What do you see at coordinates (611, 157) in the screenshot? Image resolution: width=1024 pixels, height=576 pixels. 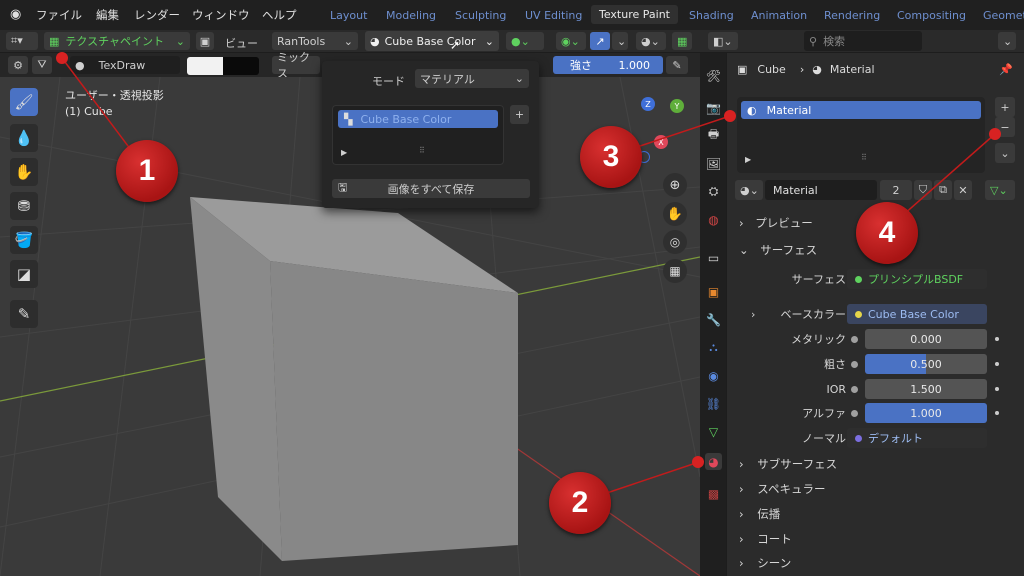 I see `marker-3-badge: 3` at bounding box center [611, 157].